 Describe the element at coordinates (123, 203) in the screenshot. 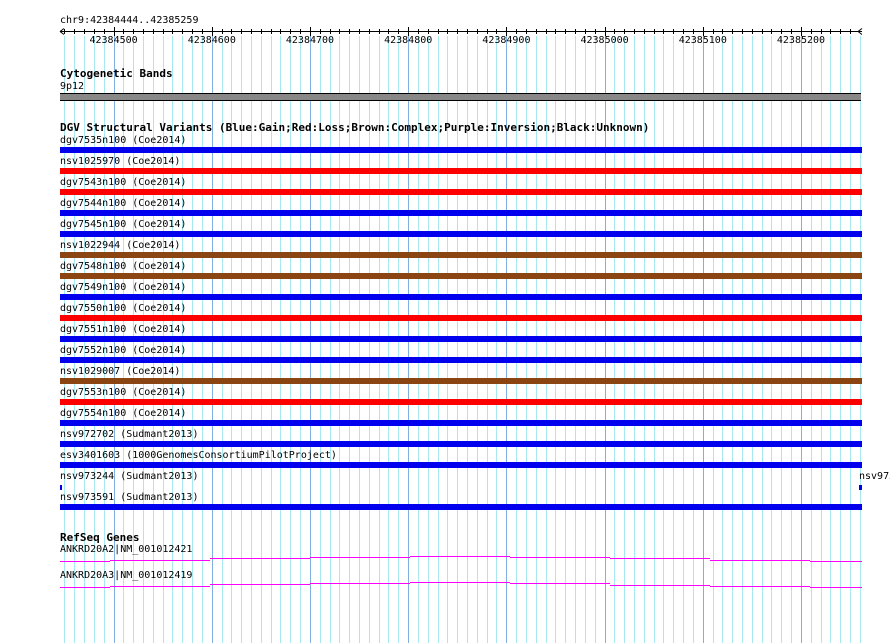

I see `dgv-label: dgv7544n100 (Coe2014)` at that location.